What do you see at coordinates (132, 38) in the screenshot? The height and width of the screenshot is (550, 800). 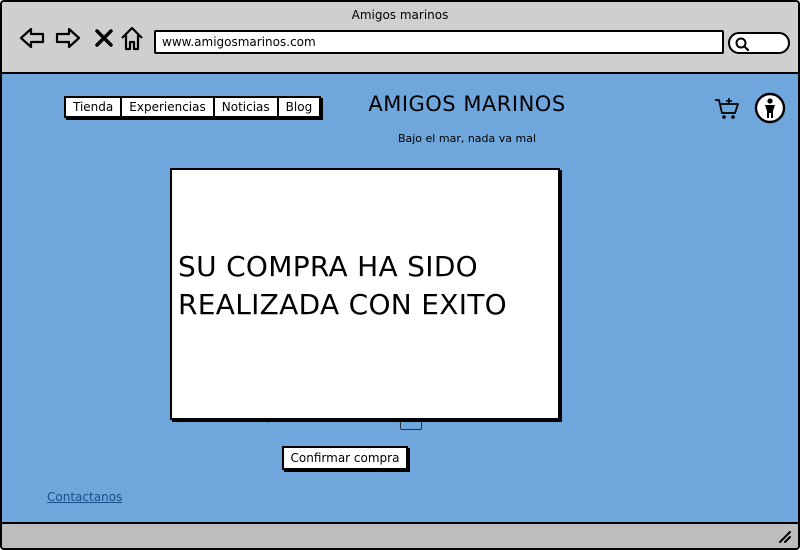 I see `home-icon` at bounding box center [132, 38].